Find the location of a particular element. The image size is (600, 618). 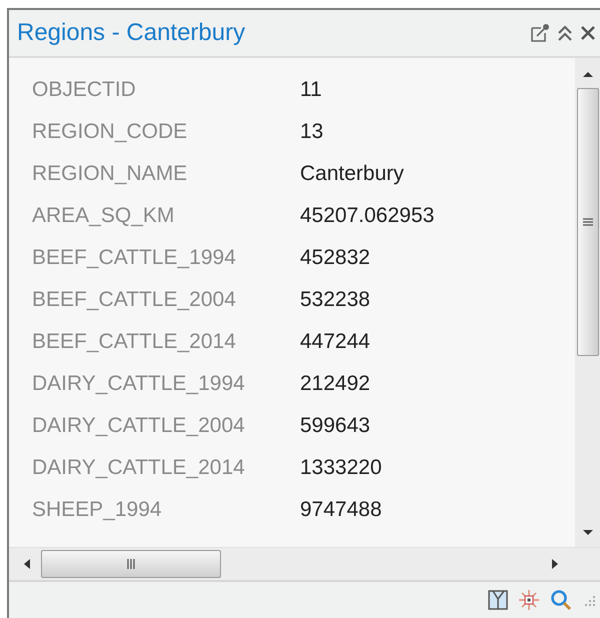

field-value: 1333220 is located at coordinates (341, 468).